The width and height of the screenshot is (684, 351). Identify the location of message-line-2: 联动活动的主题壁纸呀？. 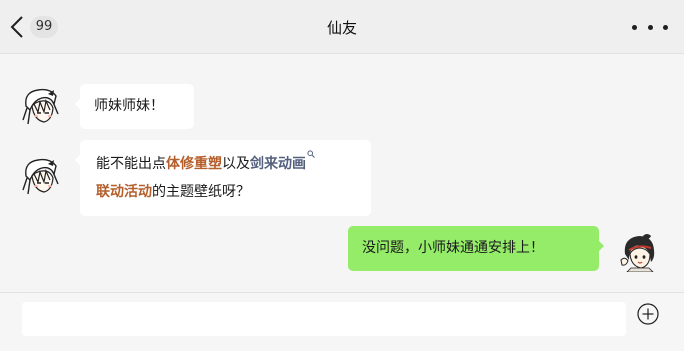
(225, 192).